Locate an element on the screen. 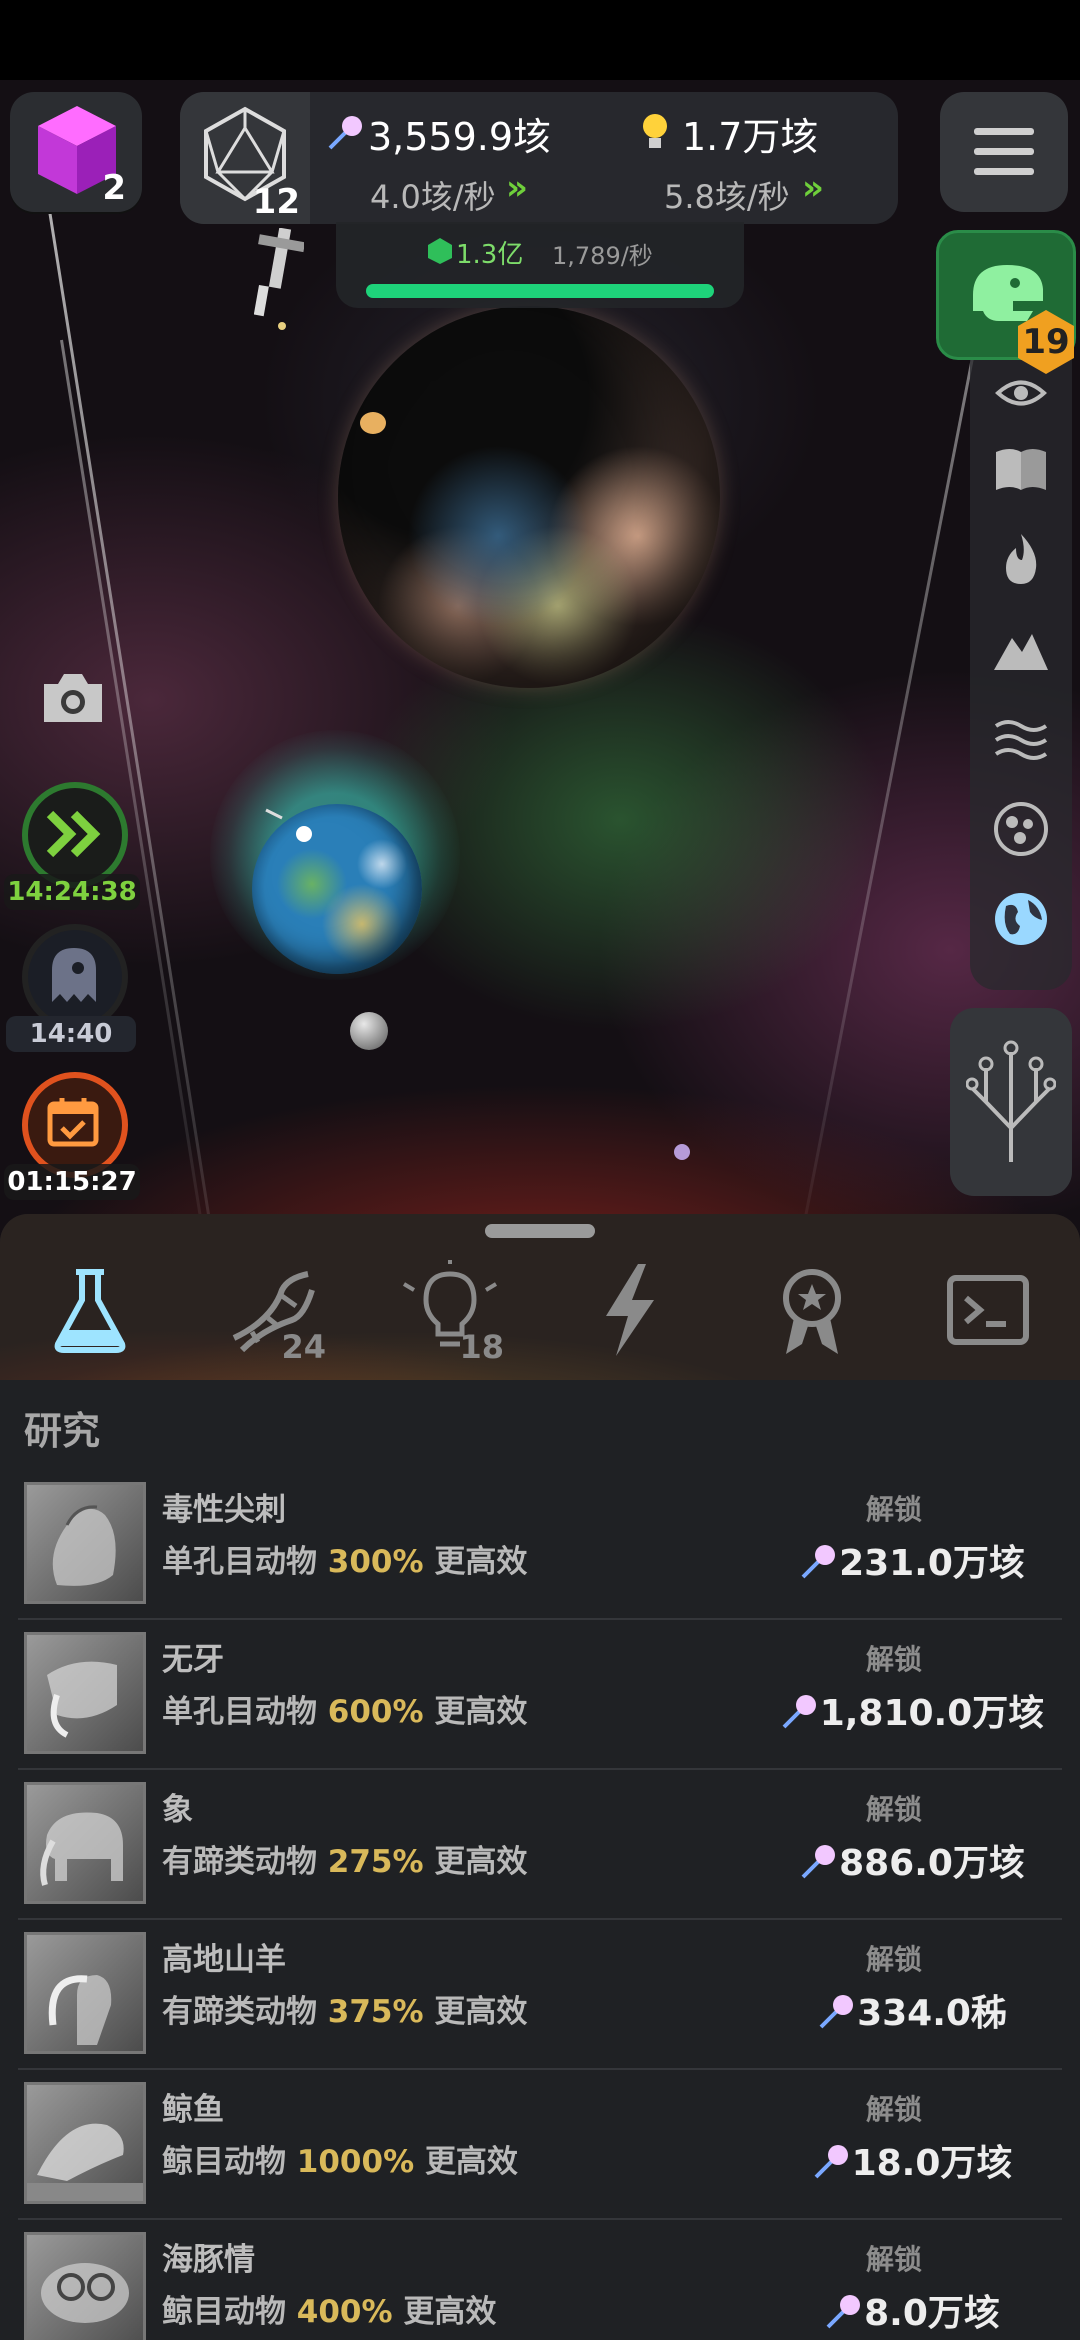 Image resolution: width=1080 pixels, height=2340 pixels. lightbulb-icon is located at coordinates (655, 131).